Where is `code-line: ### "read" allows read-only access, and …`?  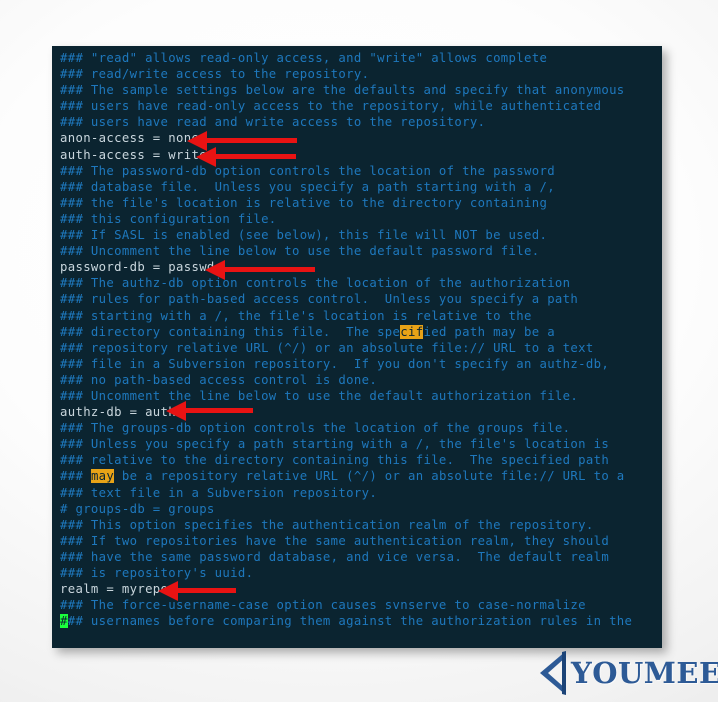
code-line: ### "read" allows read-only access, and … is located at coordinates (361, 58).